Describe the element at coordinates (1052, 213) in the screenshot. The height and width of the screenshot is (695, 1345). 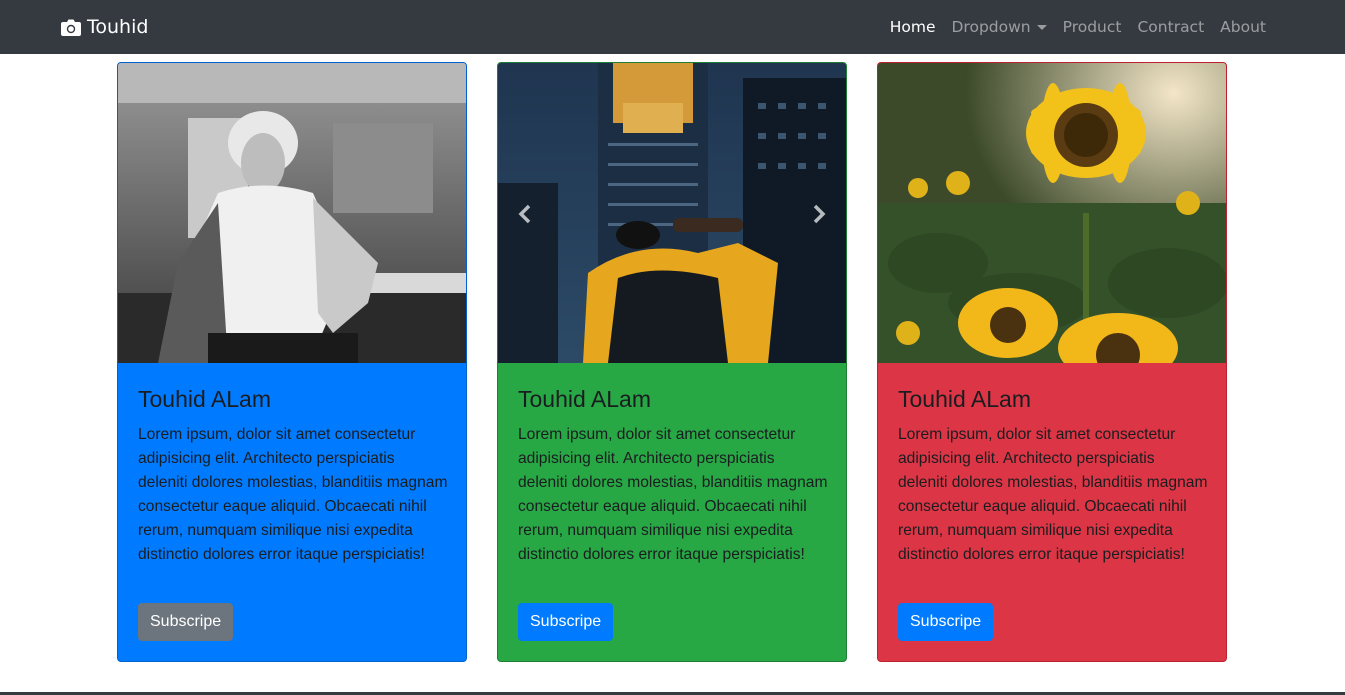
I see `card-image-sunflowers` at that location.